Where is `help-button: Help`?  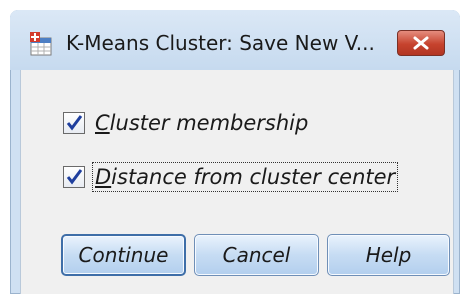
help-button: Help is located at coordinates (388, 255).